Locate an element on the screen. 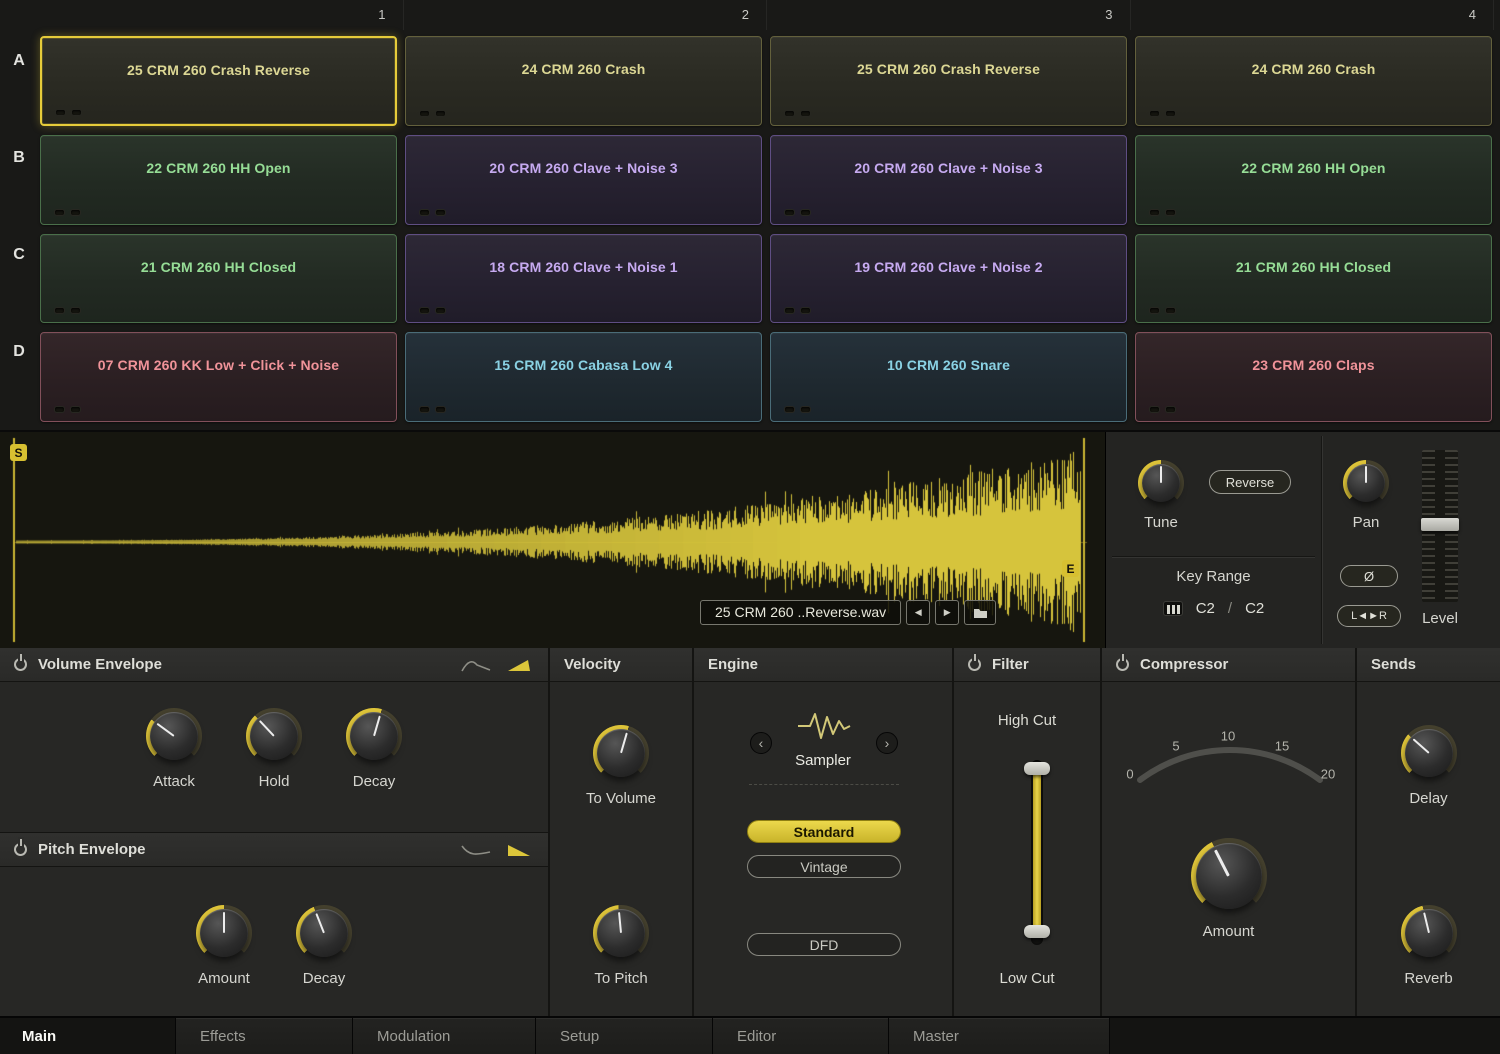  compressor-body: 0 5 10 15 20 Amount is located at coordinates (1228, 848).